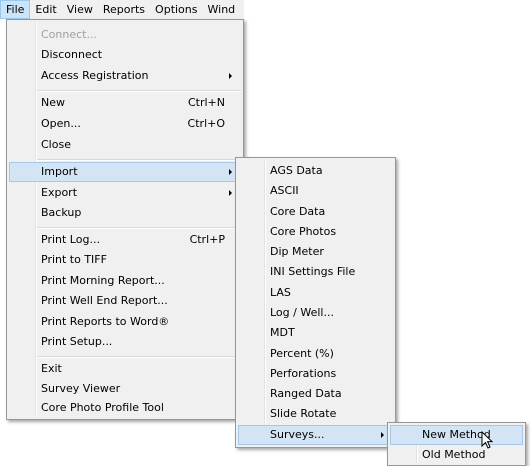 The image size is (532, 466). I want to click on menu-item-label: Core Data, so click(298, 211).